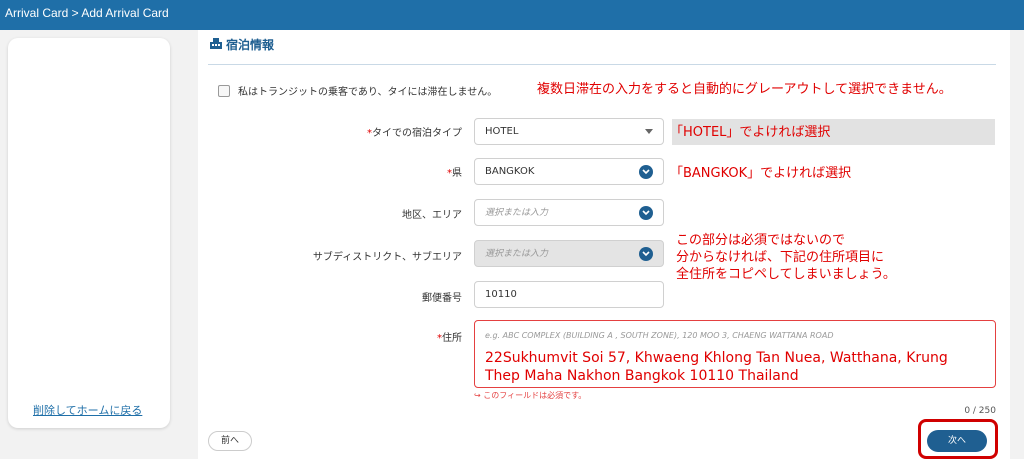 The image size is (1024, 459). Describe the element at coordinates (432, 215) in the screenshot. I see `district-label: 地区、エリア` at that location.